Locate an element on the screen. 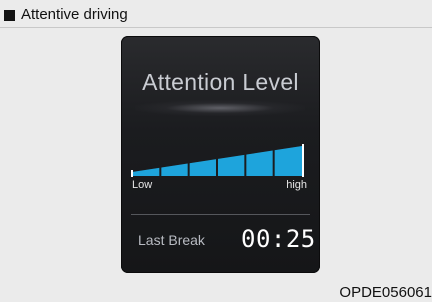 This screenshot has width=432, height=302. attention-gauge is located at coordinates (217, 160).